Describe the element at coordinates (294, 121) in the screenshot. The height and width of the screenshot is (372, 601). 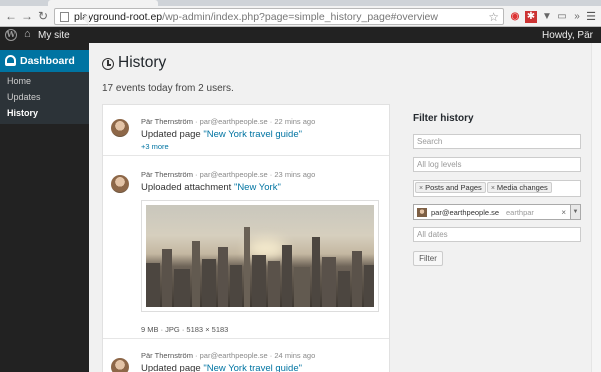
I see `event-time: 22 mins ago` at that location.